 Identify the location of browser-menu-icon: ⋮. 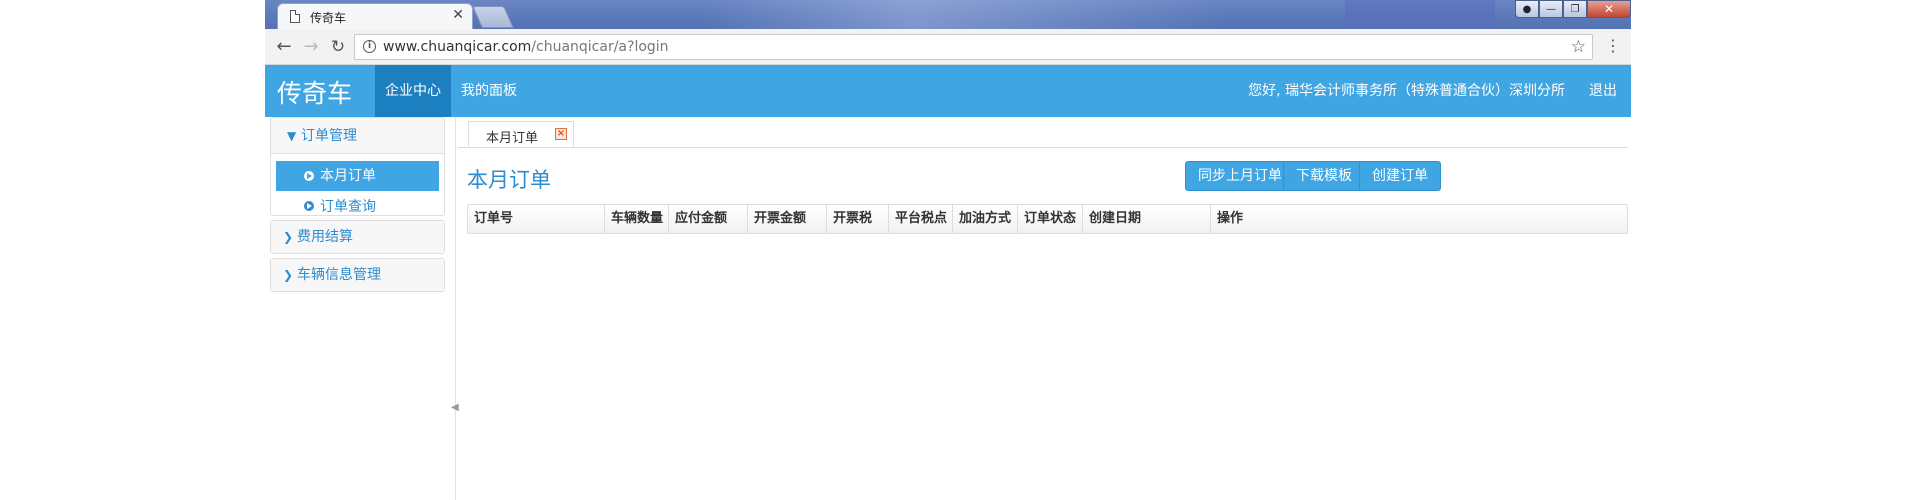
(1613, 46).